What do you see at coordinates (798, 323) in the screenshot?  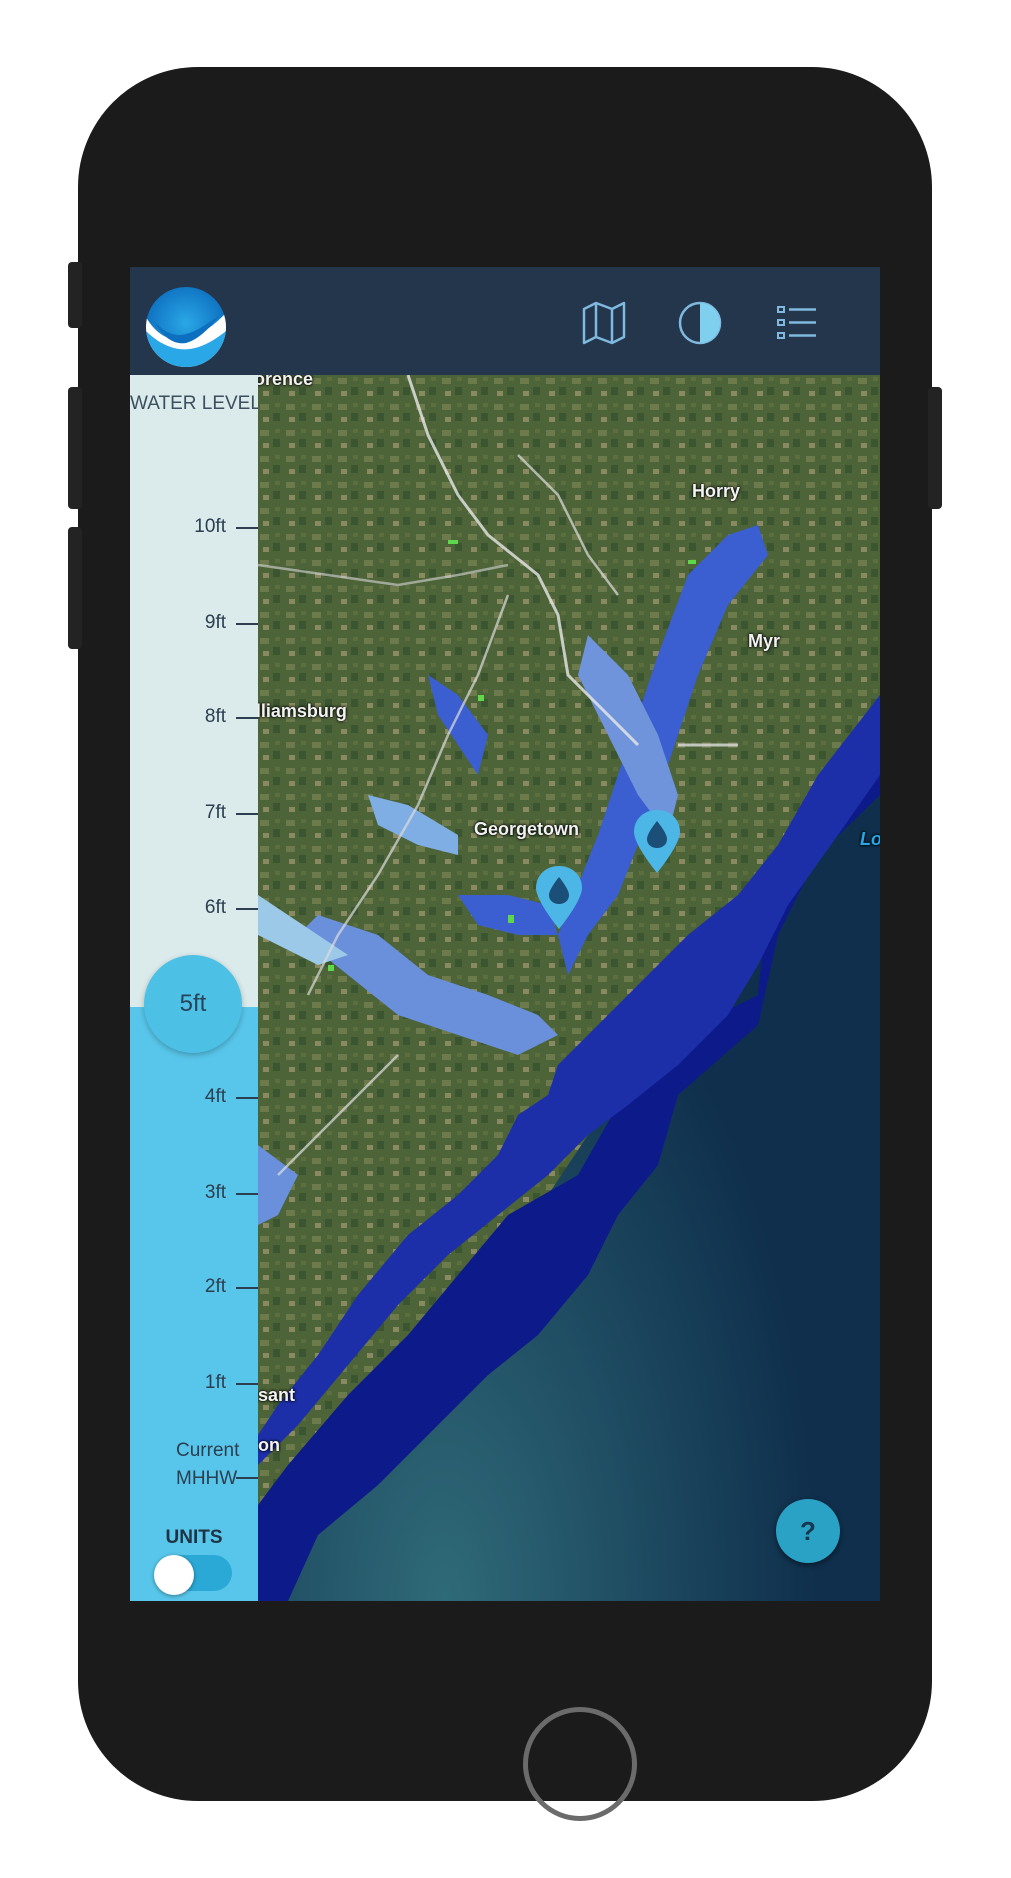 I see `list-icon` at bounding box center [798, 323].